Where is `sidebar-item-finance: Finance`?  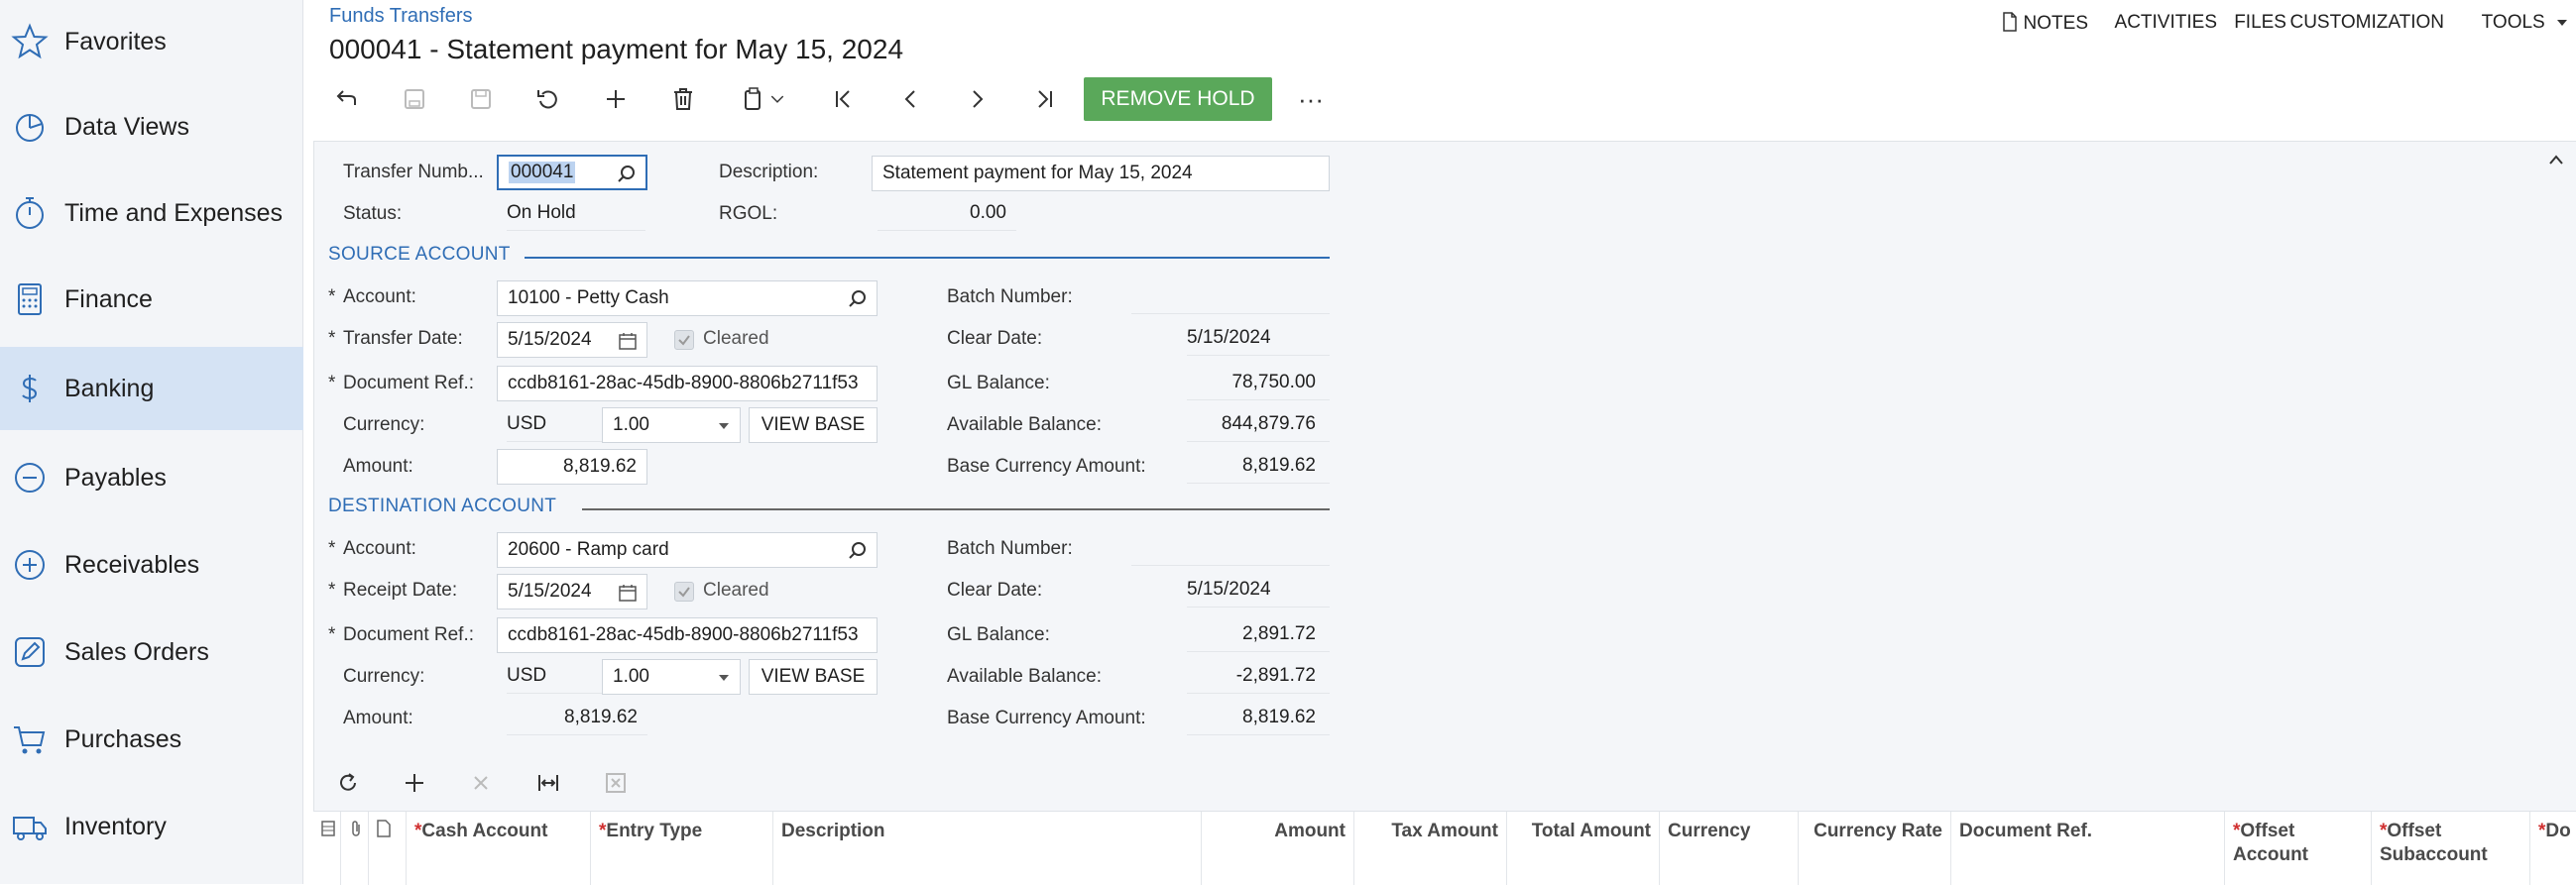 sidebar-item-finance: Finance is located at coordinates (151, 299).